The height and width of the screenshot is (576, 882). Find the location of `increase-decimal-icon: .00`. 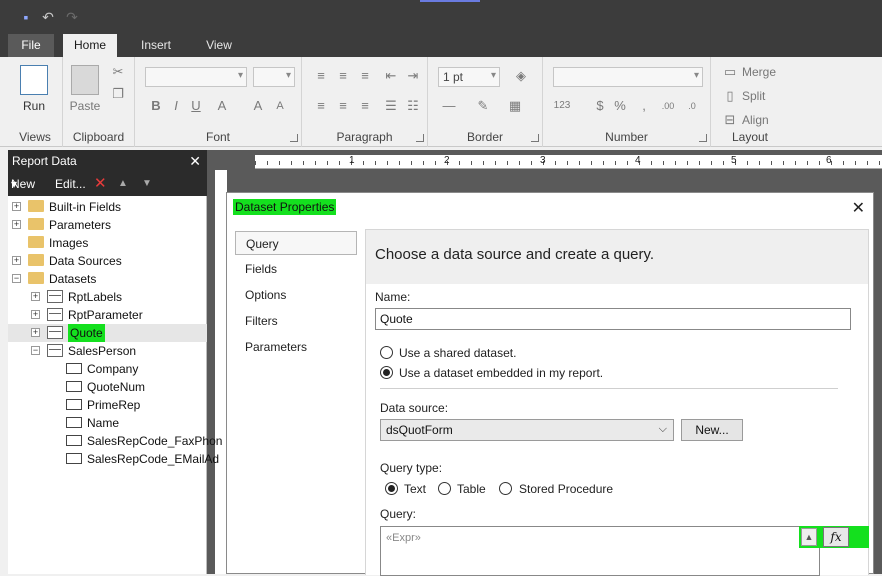

increase-decimal-icon: .00 is located at coordinates (668, 106).